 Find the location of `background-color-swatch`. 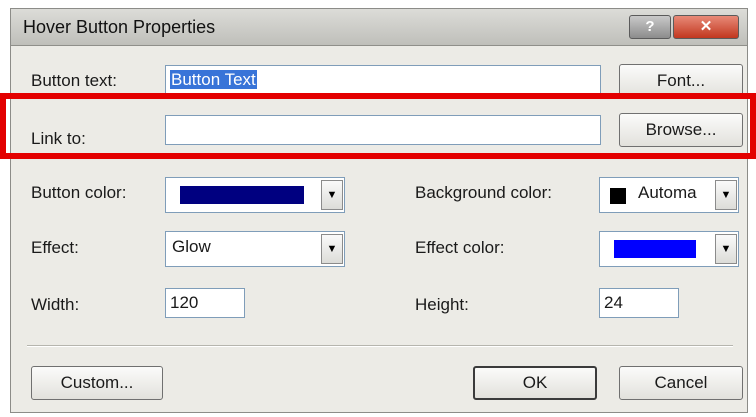

background-color-swatch is located at coordinates (618, 196).